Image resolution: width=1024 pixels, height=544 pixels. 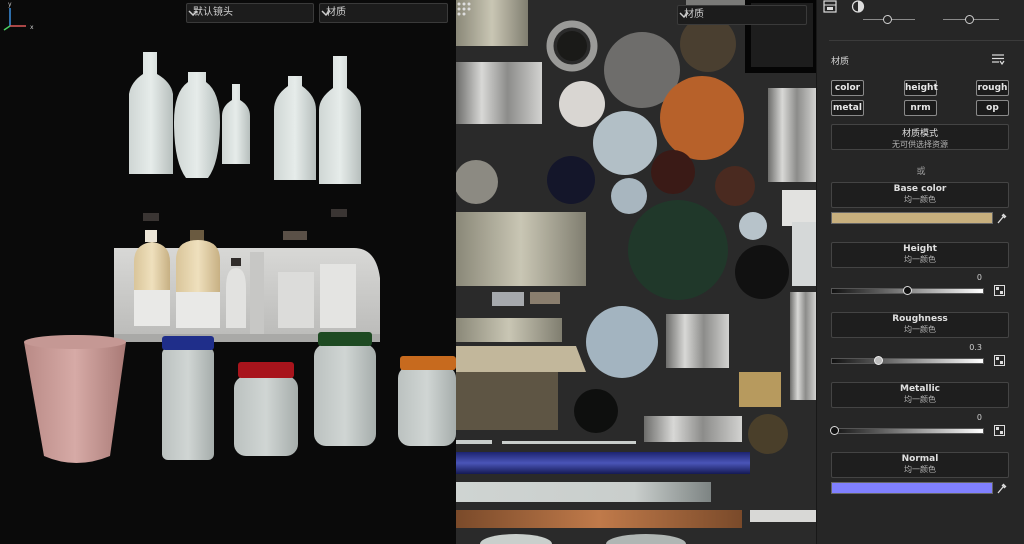 What do you see at coordinates (858, 6) in the screenshot?
I see `sphere-tab-icon` at bounding box center [858, 6].